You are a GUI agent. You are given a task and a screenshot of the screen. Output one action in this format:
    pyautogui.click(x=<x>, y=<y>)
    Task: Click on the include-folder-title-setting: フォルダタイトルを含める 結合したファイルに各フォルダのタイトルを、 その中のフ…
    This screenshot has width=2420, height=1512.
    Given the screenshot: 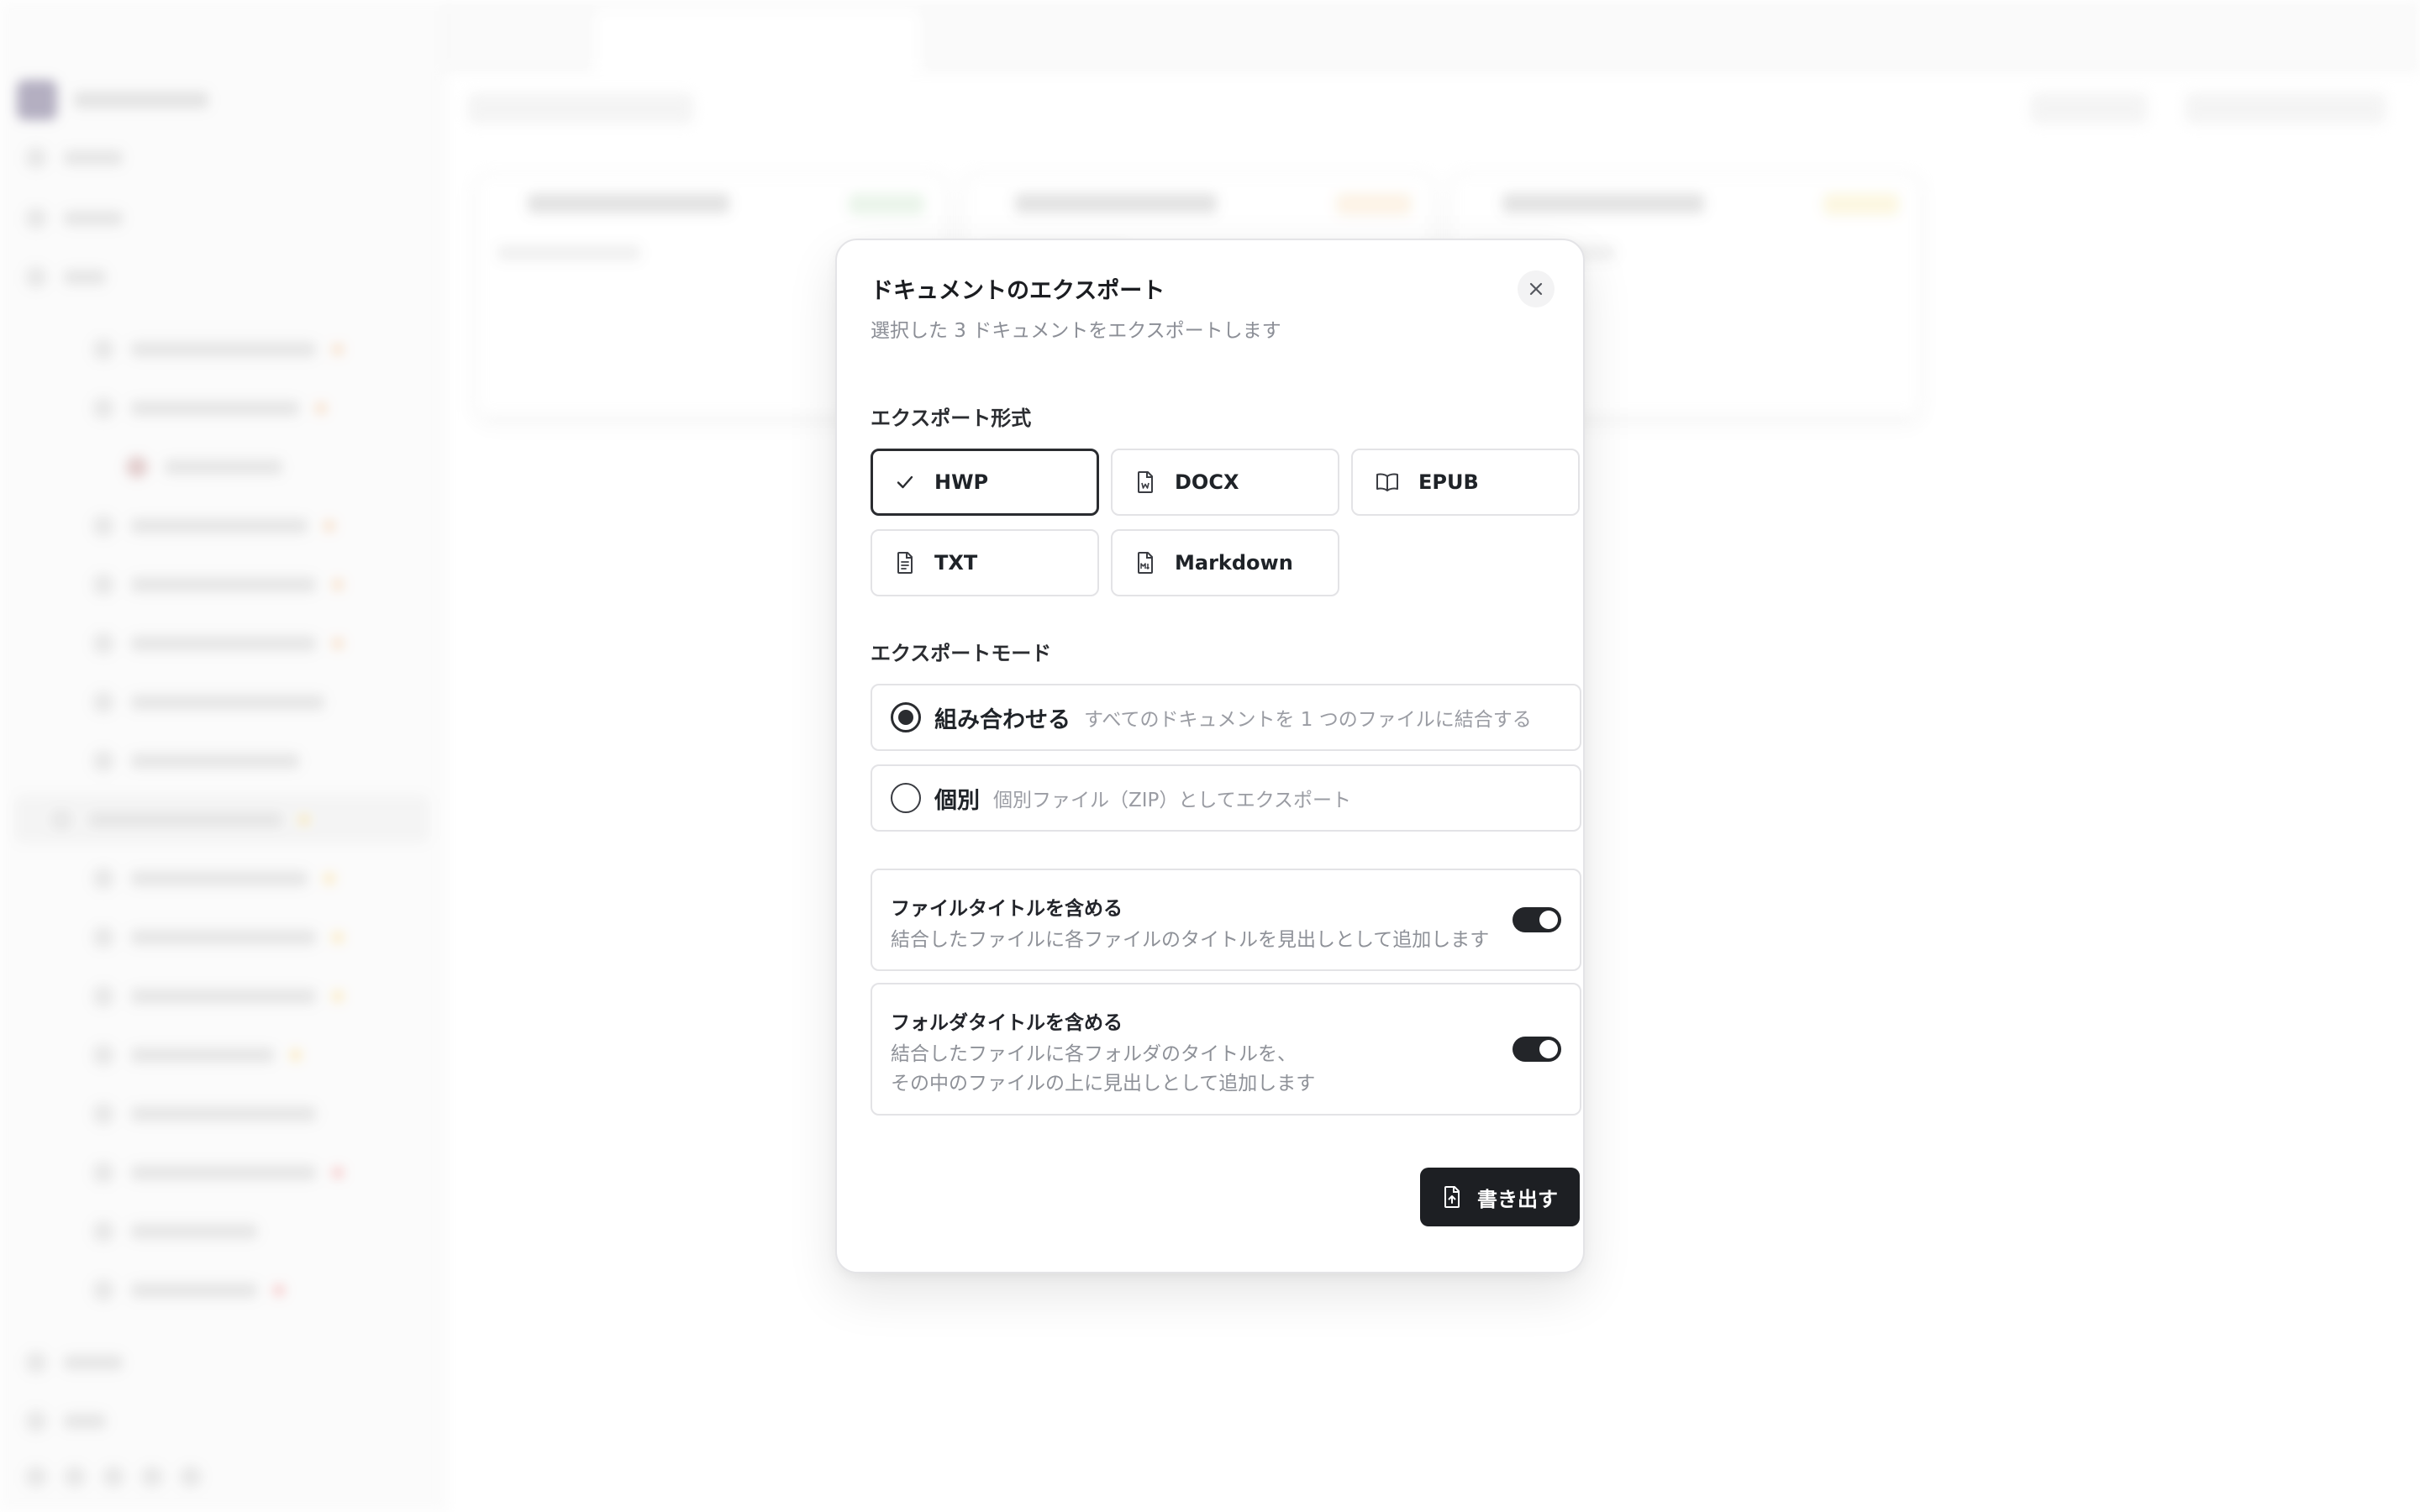 What is the action you would take?
    pyautogui.click(x=1226, y=1049)
    